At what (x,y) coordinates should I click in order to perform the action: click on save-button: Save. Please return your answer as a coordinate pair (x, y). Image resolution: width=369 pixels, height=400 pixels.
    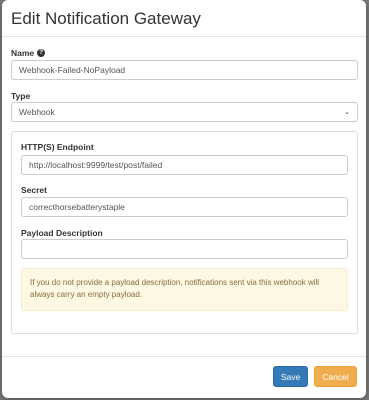
    Looking at the image, I should click on (290, 376).